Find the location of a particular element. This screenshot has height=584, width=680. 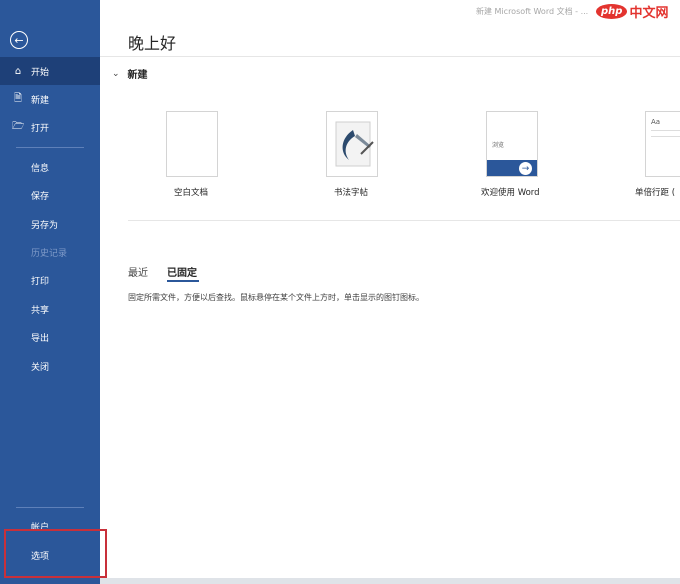

sidebar-item-options: 选项 is located at coordinates (50, 555).